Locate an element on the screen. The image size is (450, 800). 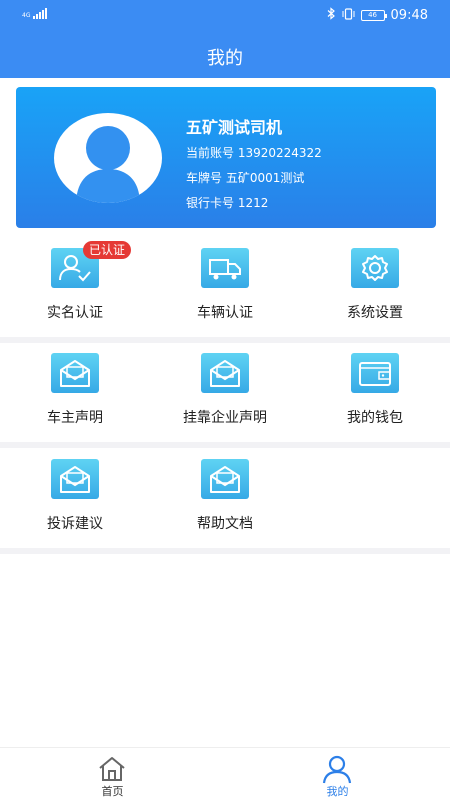
plate-number: 车牌号 五矿0001测试 is located at coordinates (245, 178).